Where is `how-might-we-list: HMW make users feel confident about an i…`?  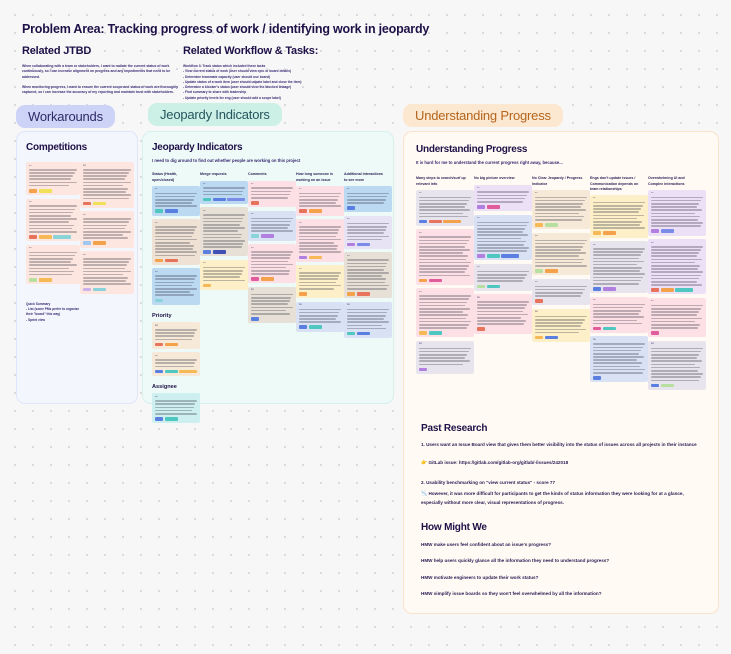 how-might-we-list: HMW make users feel confident about an i… is located at coordinates (562, 570).